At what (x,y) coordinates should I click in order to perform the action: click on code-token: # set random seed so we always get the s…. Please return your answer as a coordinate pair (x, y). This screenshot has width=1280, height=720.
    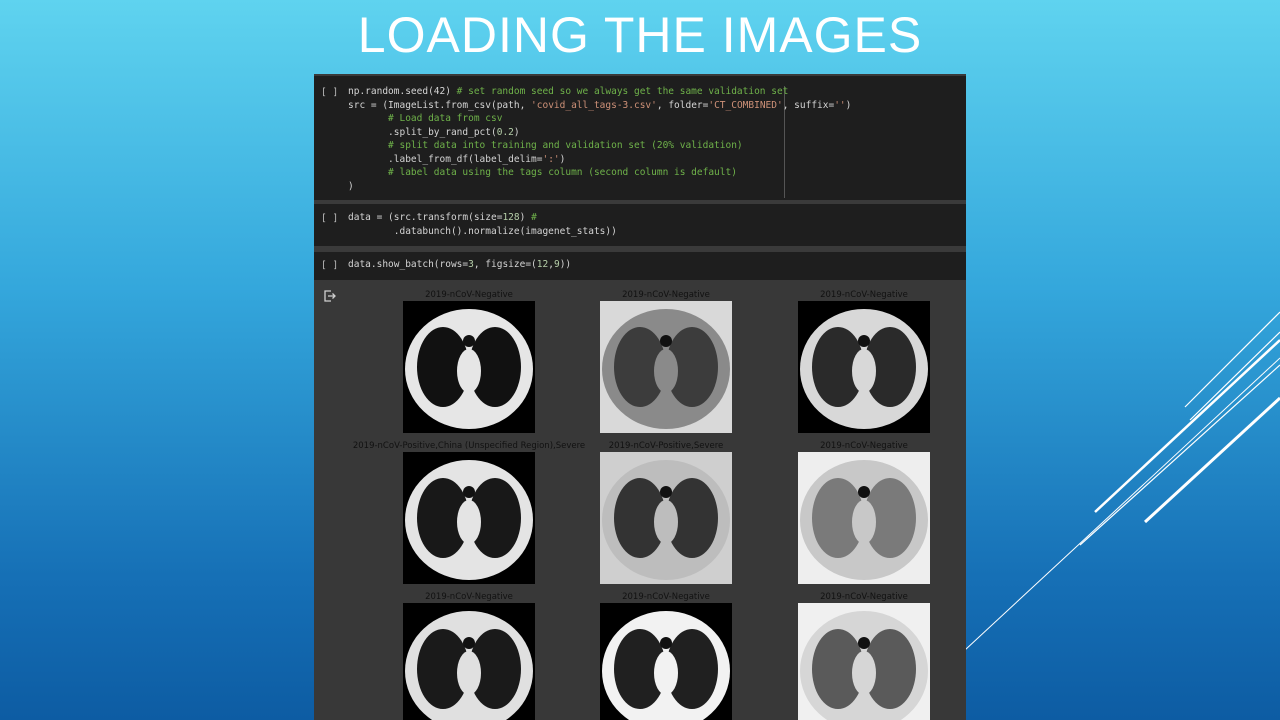
    Looking at the image, I should click on (622, 91).